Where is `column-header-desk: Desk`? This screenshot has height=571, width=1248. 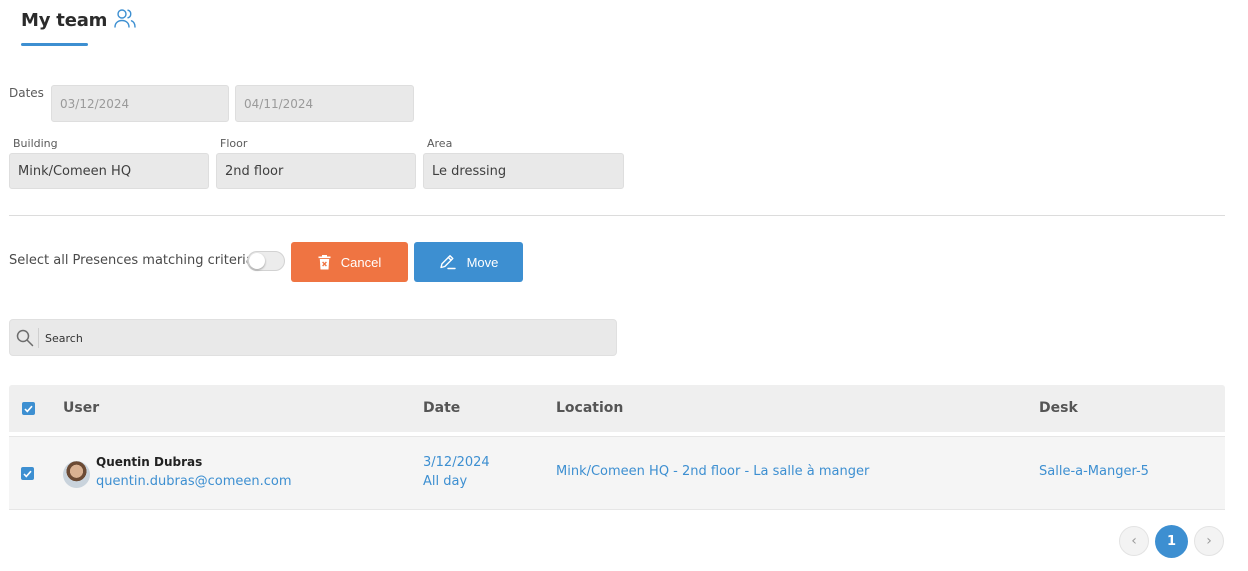
column-header-desk: Desk is located at coordinates (1058, 408).